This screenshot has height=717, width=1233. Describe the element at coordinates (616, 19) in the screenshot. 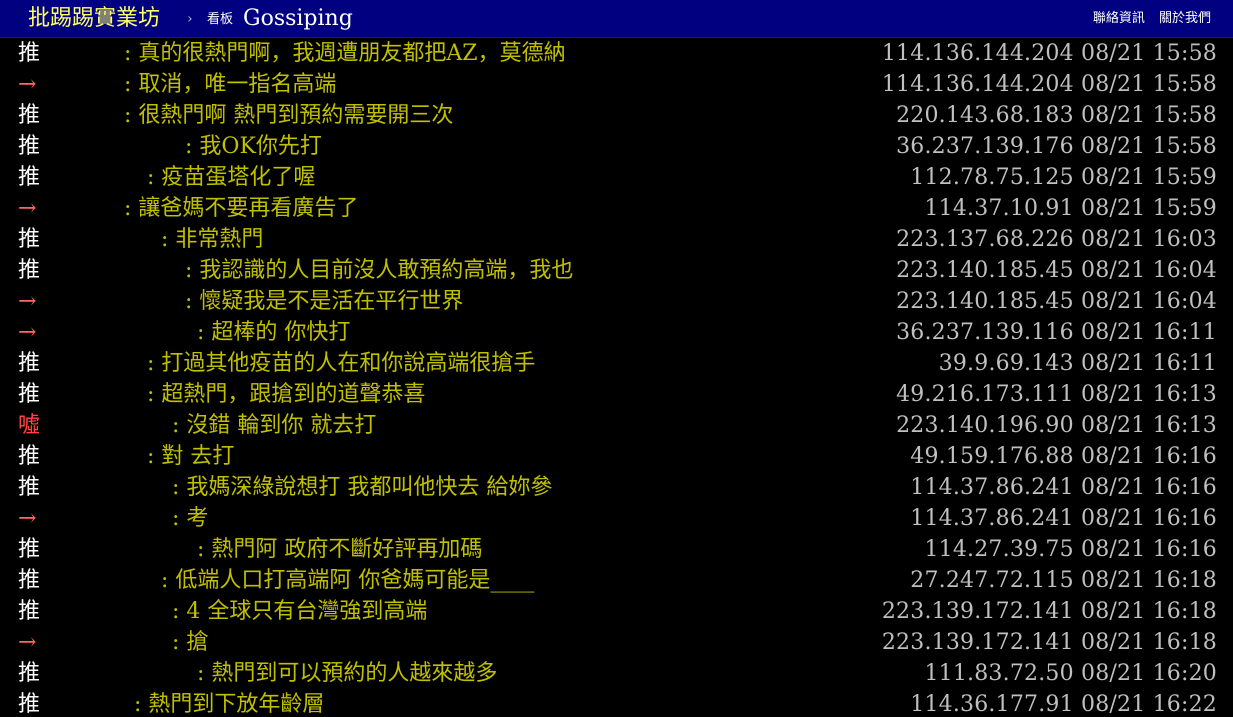

I see `top-bar: 批踢踢實業坊 › 看板 Gossiping 聯絡資訊 關於我們` at that location.